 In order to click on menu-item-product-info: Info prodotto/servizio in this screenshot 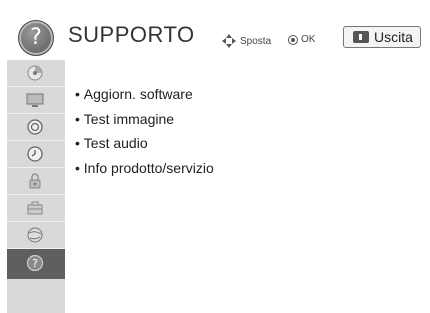, I will do `click(144, 168)`.